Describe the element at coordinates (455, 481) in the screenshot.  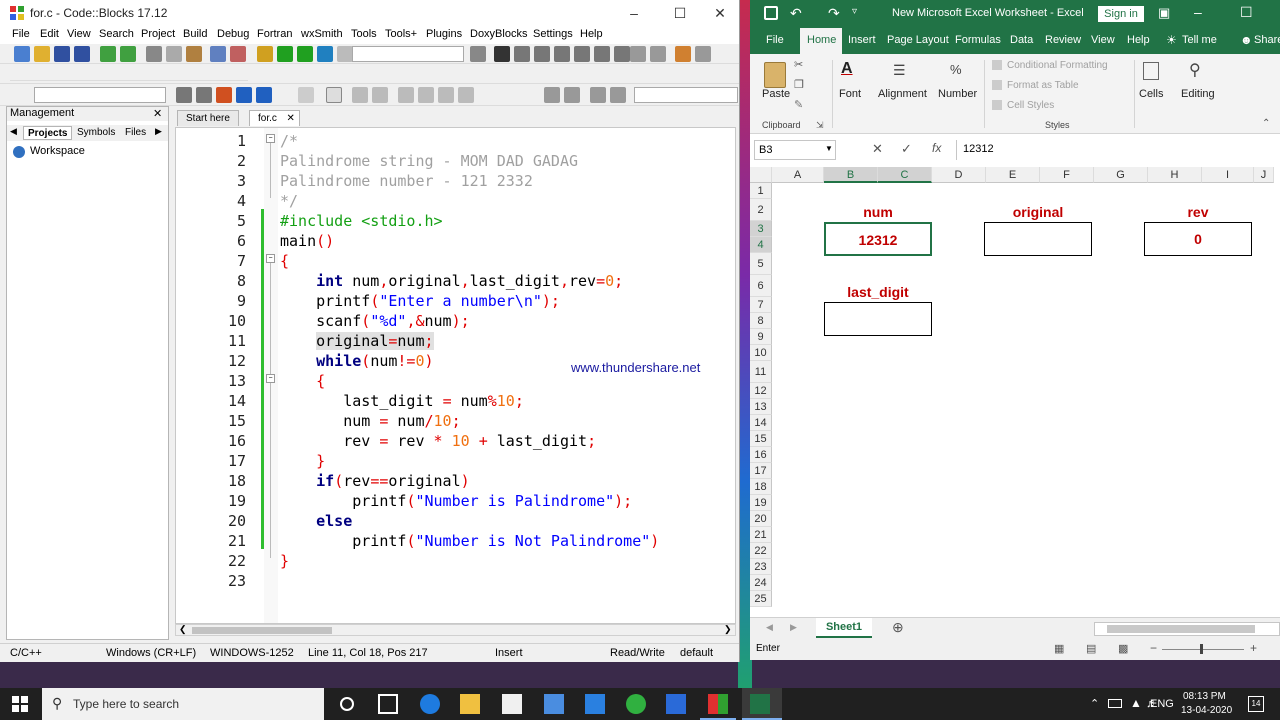
I see `code-line: 18 if(rev==original)` at that location.